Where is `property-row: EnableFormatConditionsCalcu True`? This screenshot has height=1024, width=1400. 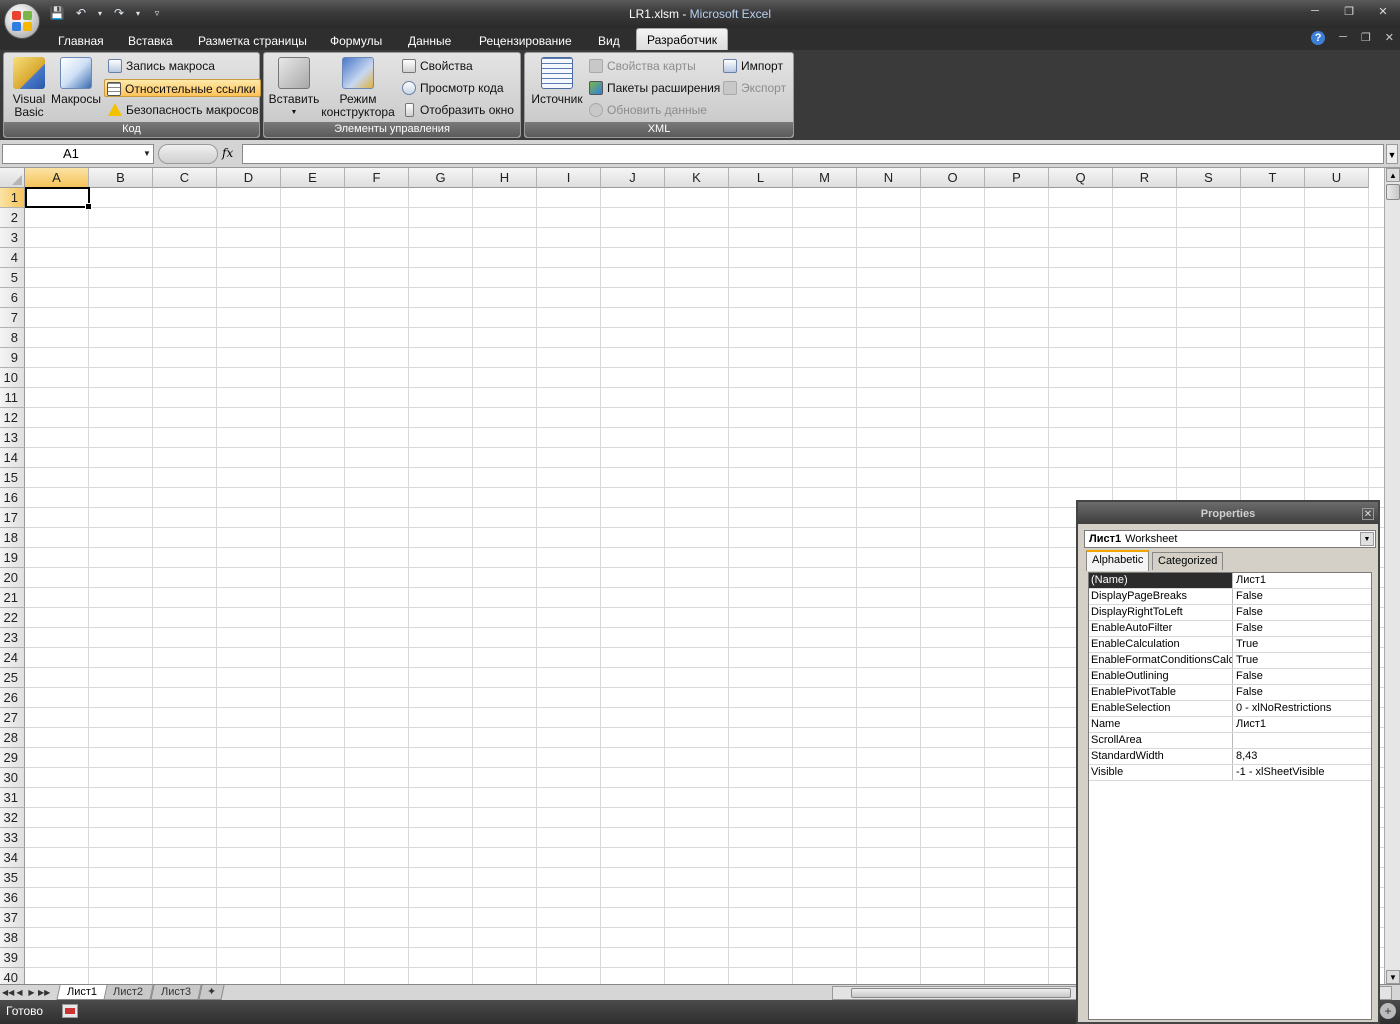 property-row: EnableFormatConditionsCalcu True is located at coordinates (1230, 661).